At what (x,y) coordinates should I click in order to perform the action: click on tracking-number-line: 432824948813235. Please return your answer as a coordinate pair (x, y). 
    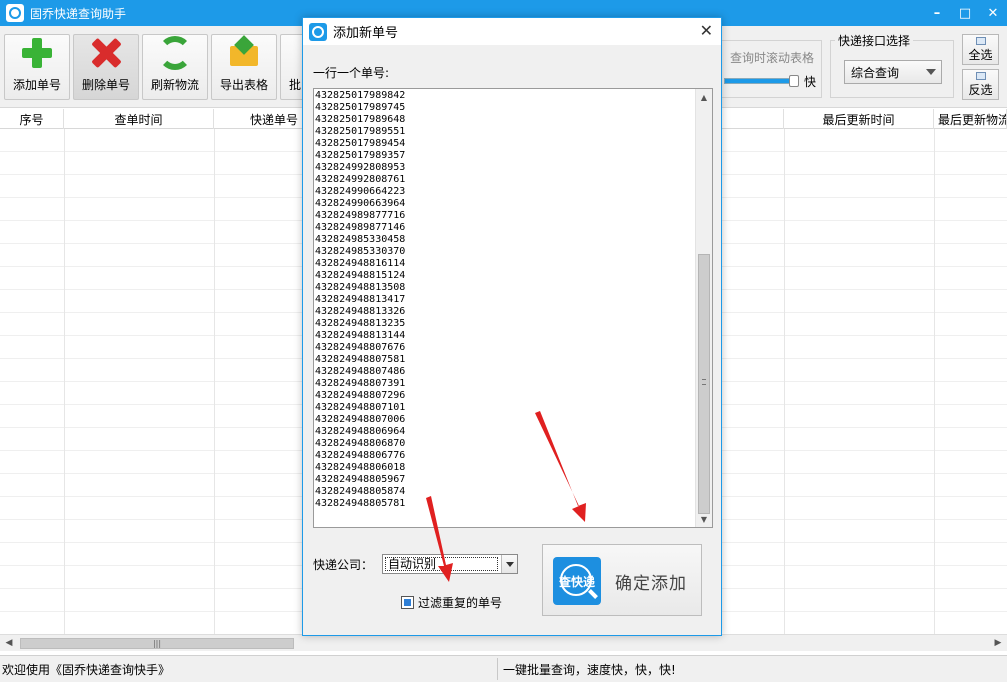
    Looking at the image, I should click on (360, 323).